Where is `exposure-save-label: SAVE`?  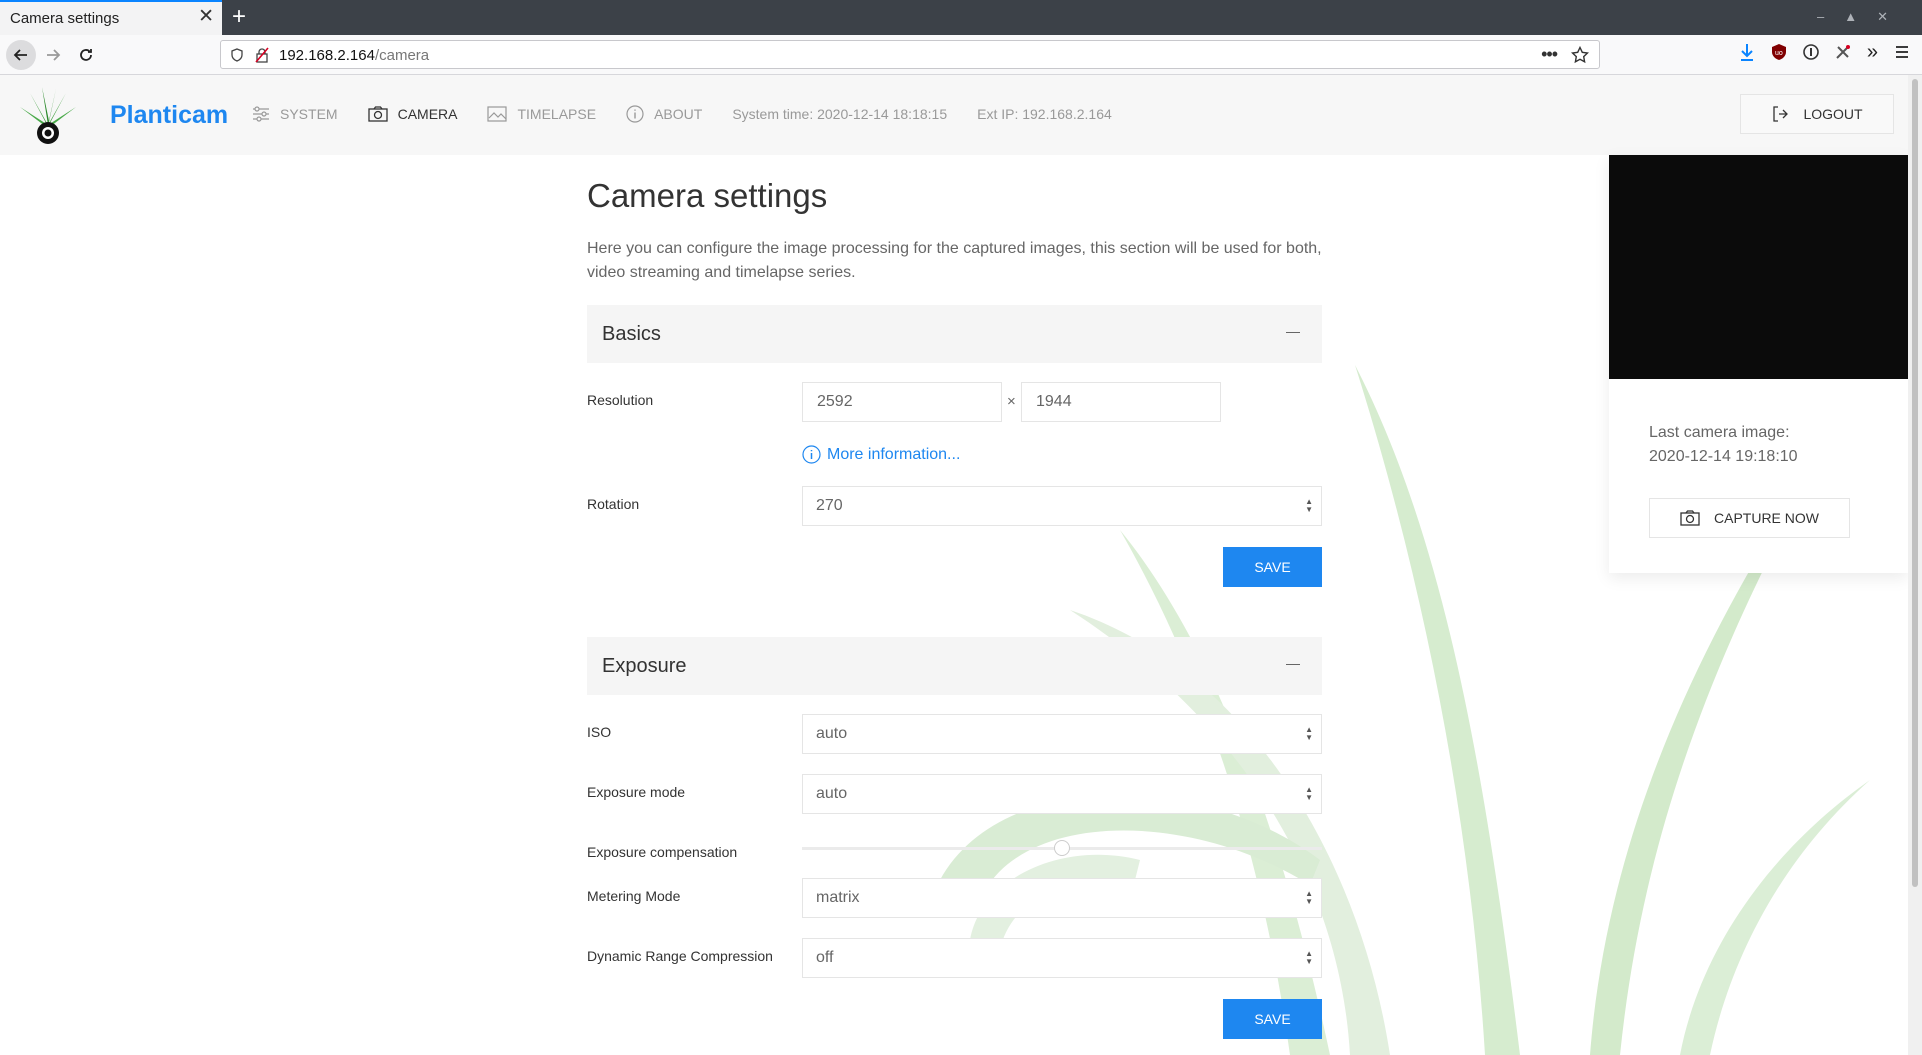
exposure-save-label: SAVE is located at coordinates (1272, 1019).